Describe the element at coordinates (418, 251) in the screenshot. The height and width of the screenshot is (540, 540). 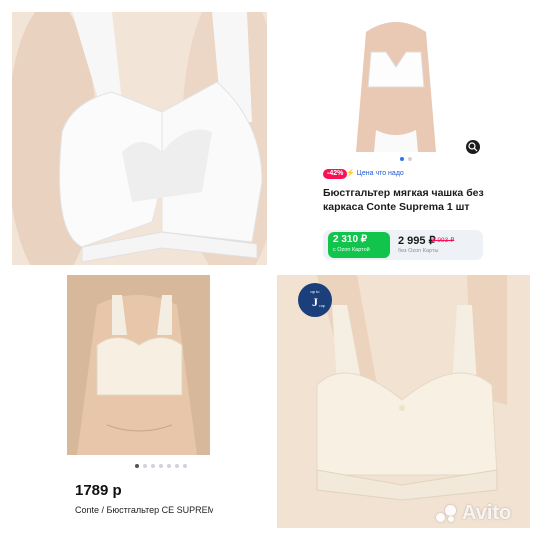
I see `without-card-caption: без Ozon Карты` at that location.